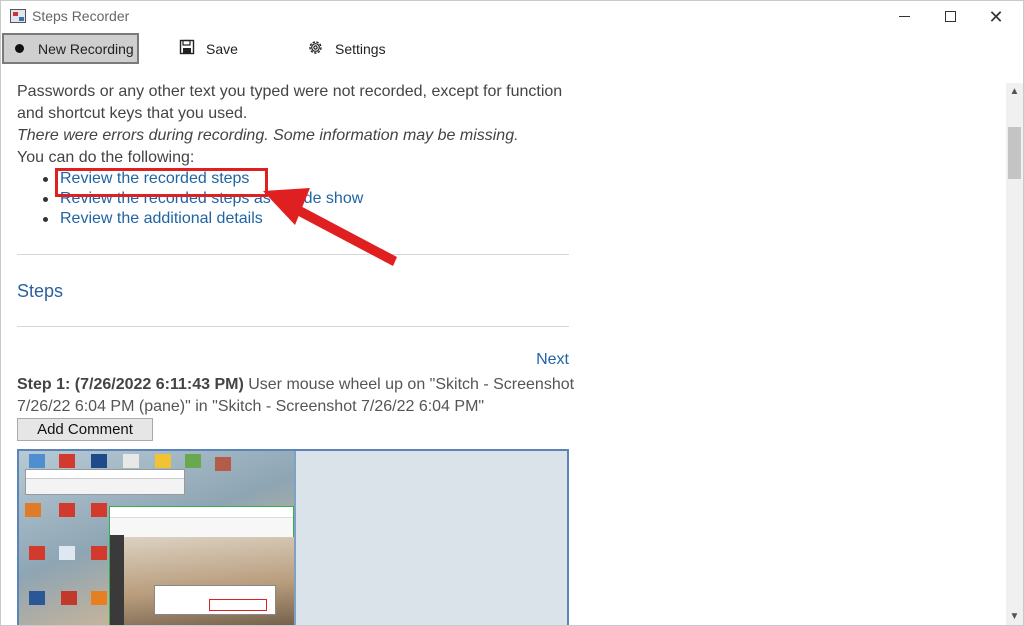 Image resolution: width=1024 pixels, height=626 pixels. What do you see at coordinates (315, 49) in the screenshot?
I see `gear-icon` at bounding box center [315, 49].